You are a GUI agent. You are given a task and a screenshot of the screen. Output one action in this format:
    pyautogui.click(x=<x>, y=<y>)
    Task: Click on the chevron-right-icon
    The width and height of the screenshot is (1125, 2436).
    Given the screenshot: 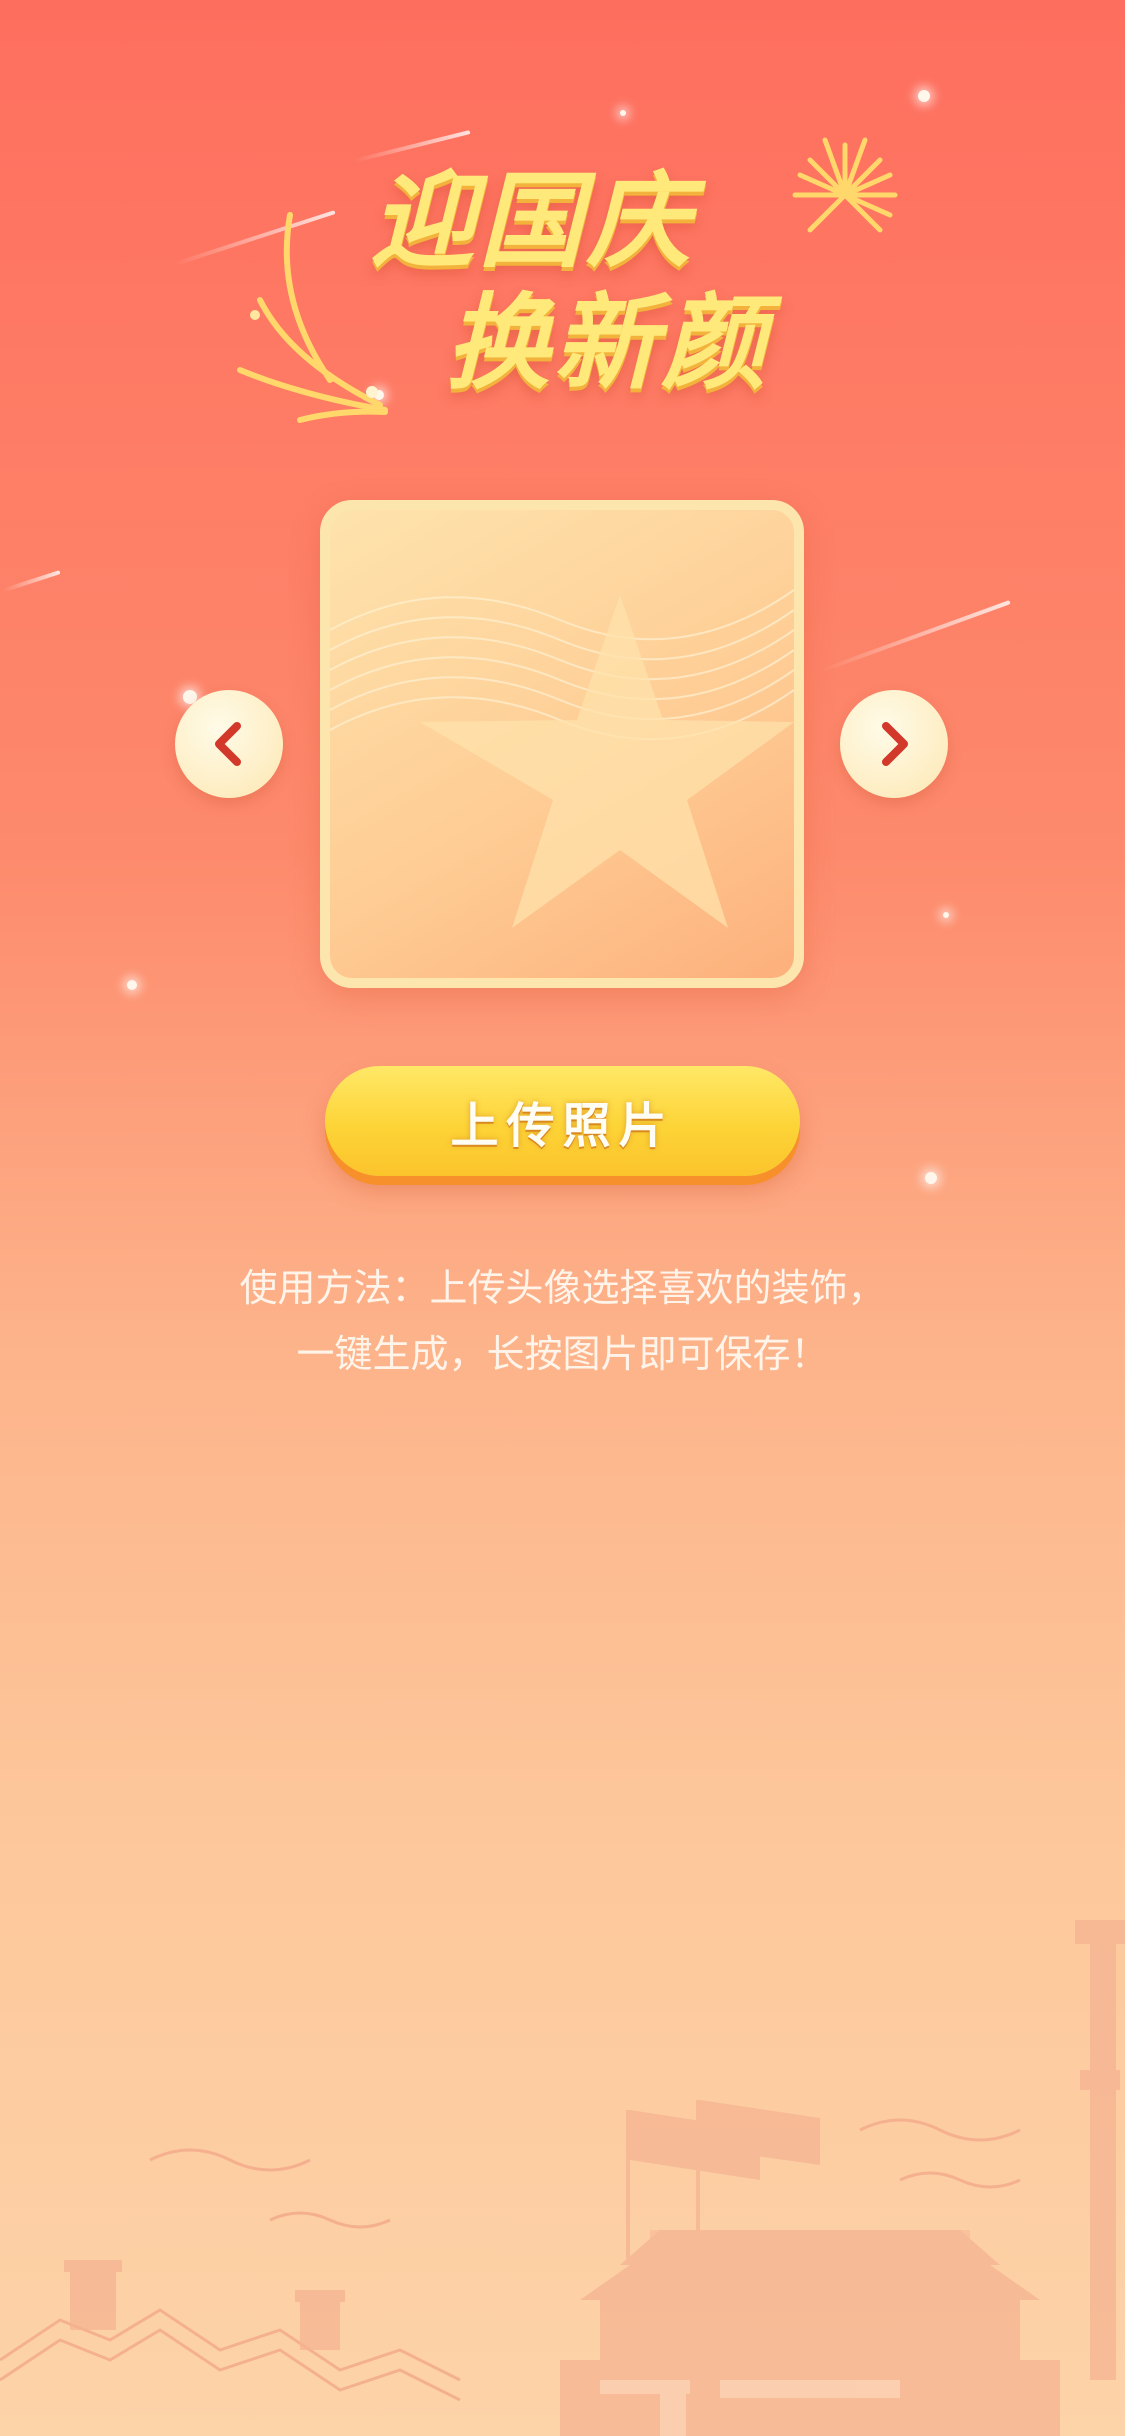 What is the action you would take?
    pyautogui.click(x=895, y=744)
    